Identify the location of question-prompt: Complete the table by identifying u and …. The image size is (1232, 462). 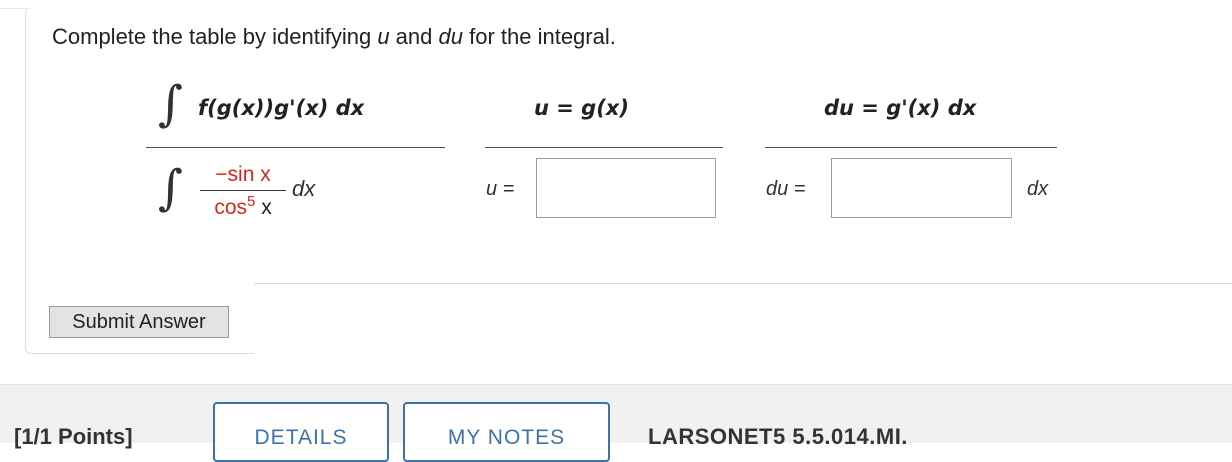
(334, 36).